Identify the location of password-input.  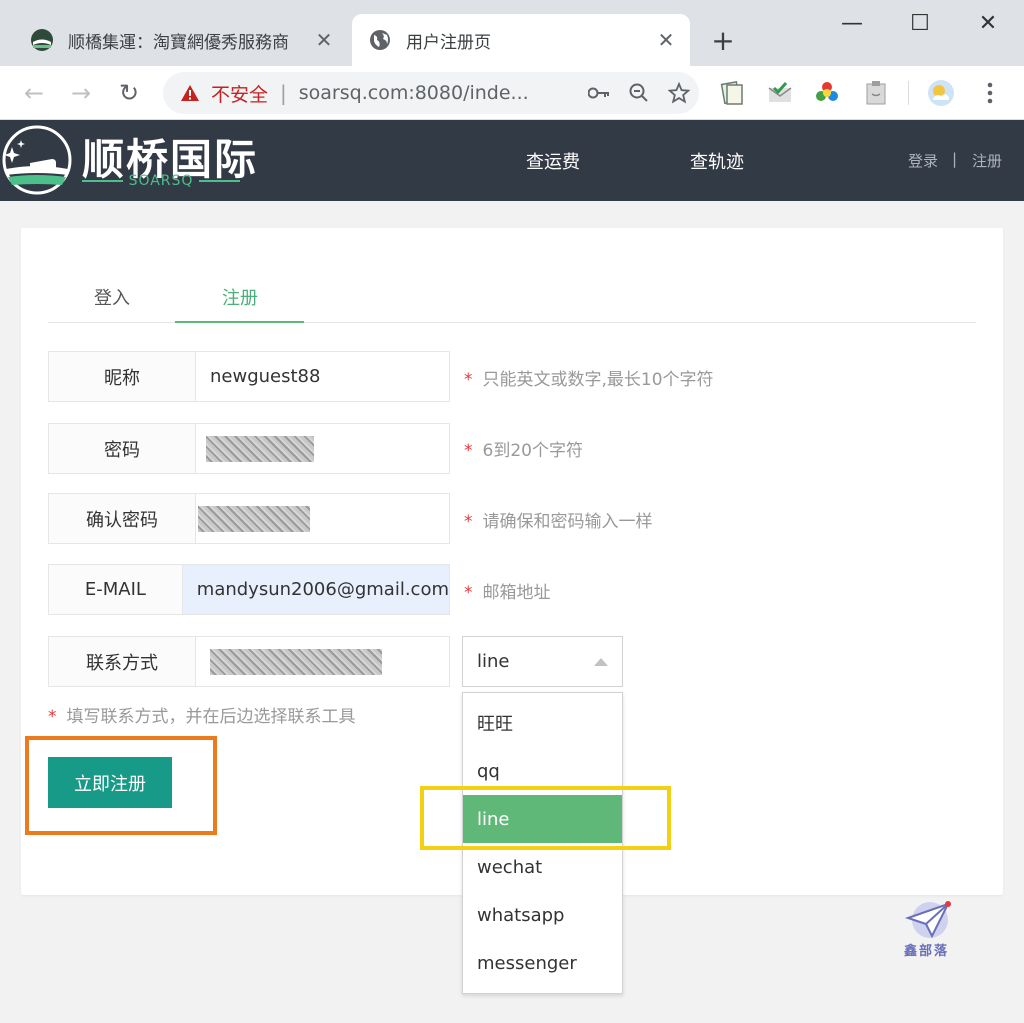
(322, 448).